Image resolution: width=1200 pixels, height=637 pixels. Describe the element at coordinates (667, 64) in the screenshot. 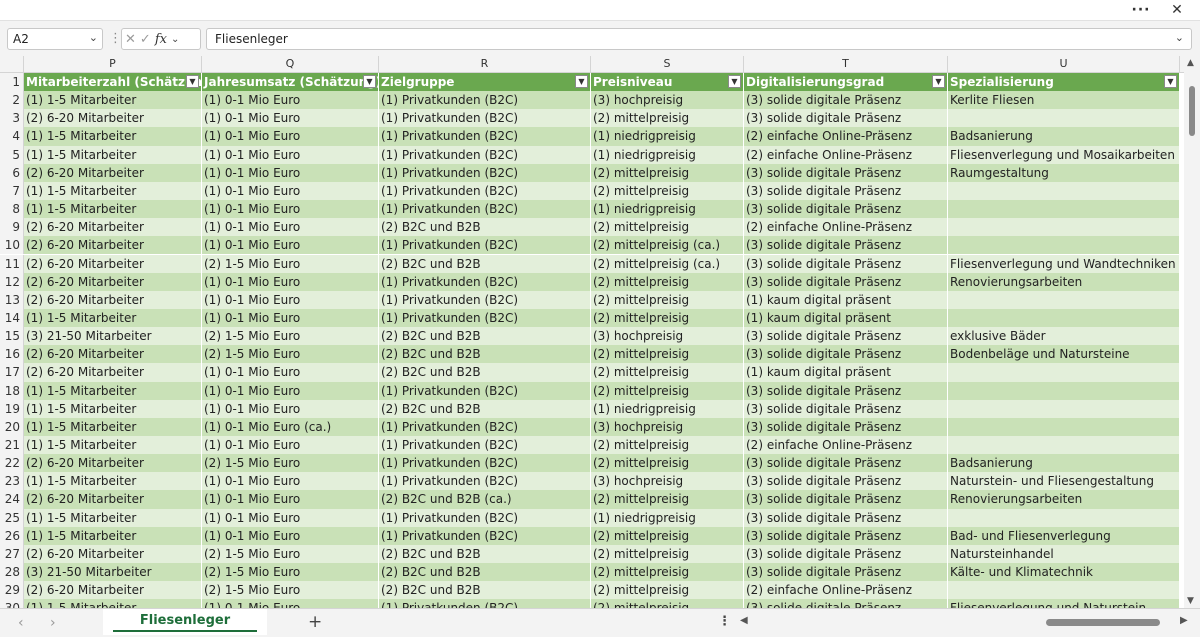

I see `column-header-s: S` at that location.